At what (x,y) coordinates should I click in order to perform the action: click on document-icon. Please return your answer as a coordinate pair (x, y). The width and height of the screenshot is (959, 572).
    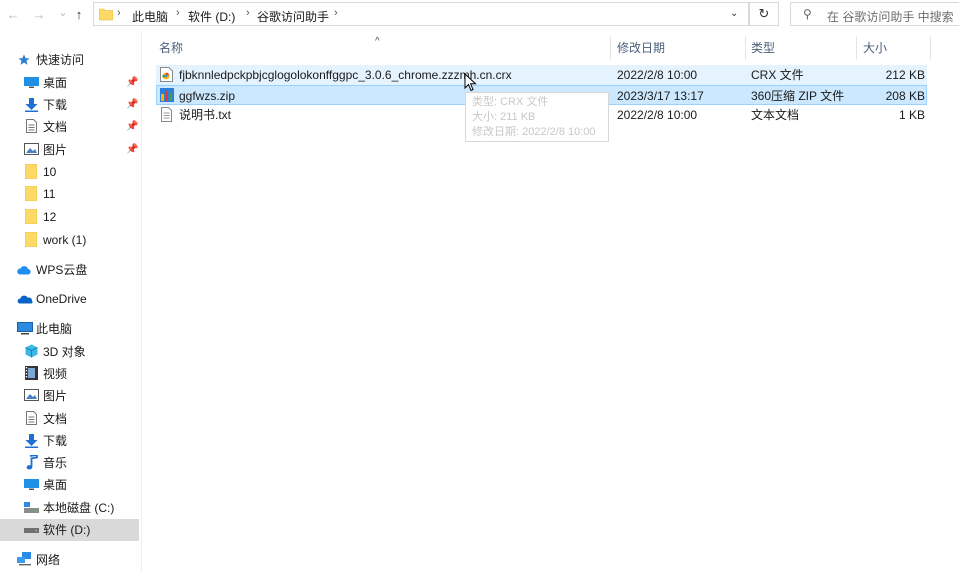
    Looking at the image, I should click on (31, 418).